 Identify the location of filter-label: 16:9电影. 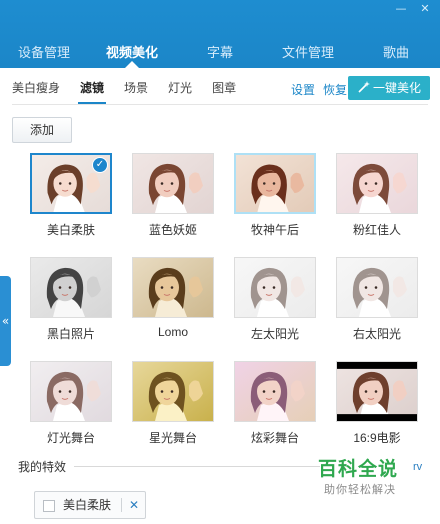
(377, 438).